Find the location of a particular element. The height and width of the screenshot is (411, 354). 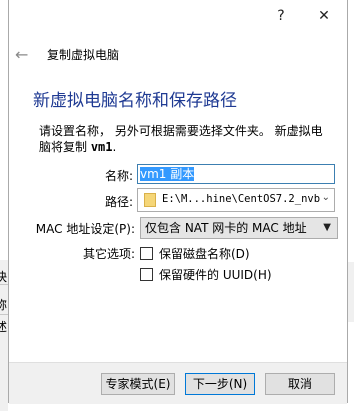

dropdown-arrow-icon: ▼ is located at coordinates (327, 227).